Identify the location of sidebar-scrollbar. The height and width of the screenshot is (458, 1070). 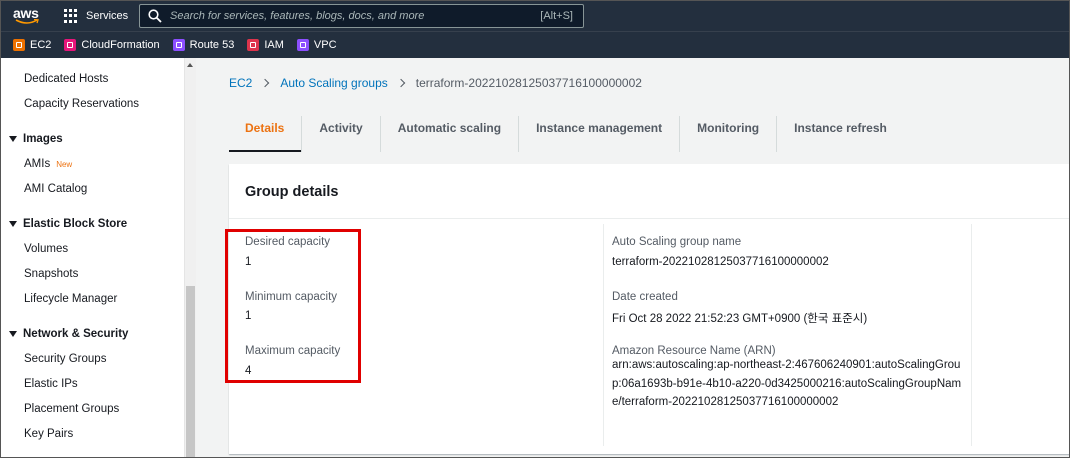
(190, 257).